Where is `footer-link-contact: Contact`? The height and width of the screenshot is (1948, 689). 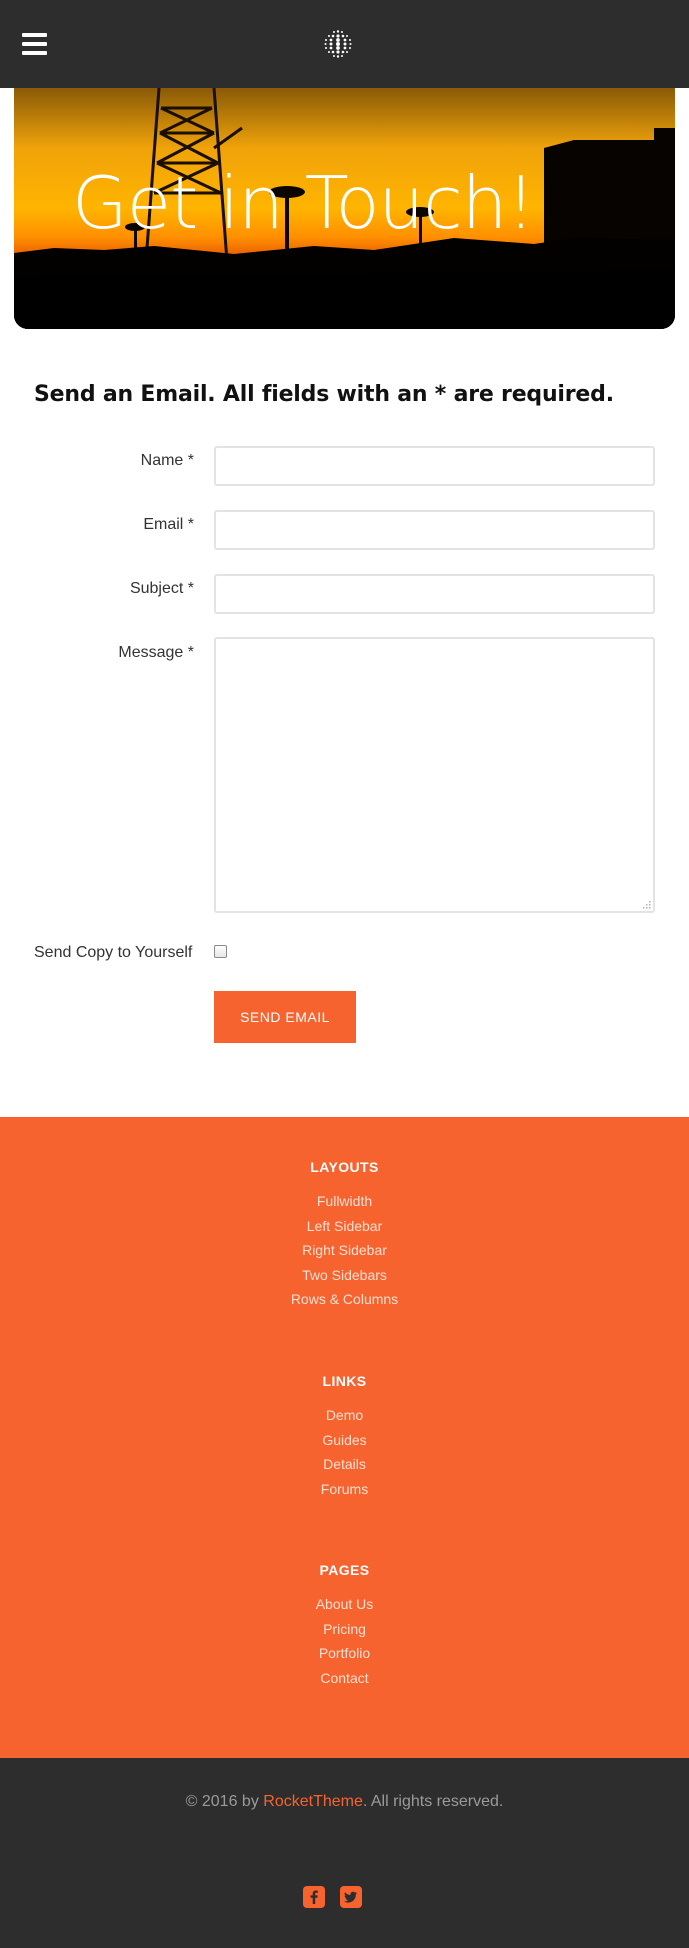
footer-link-contact: Contact is located at coordinates (344, 1678).